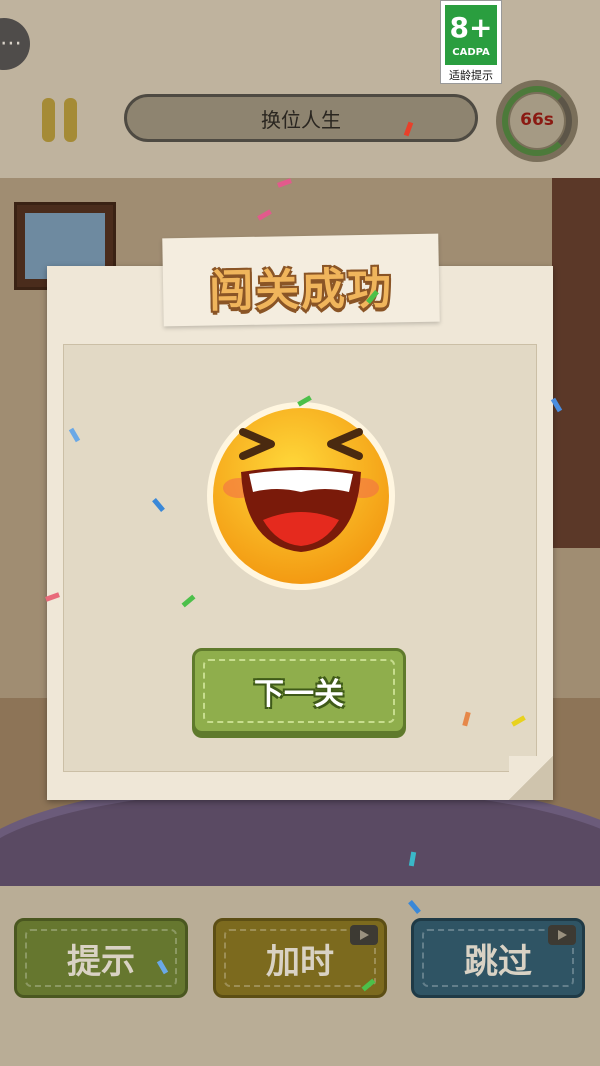  What do you see at coordinates (301, 290) in the screenshot?
I see `dialog-title: 闯关成功` at bounding box center [301, 290].